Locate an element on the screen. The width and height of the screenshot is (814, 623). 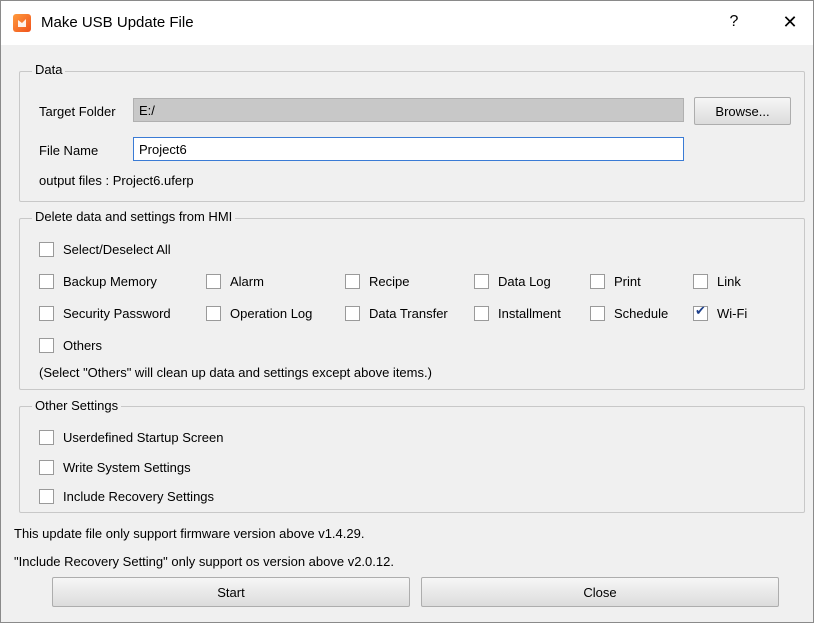
other-settings-group-title: Other Settings is located at coordinates (77, 405).